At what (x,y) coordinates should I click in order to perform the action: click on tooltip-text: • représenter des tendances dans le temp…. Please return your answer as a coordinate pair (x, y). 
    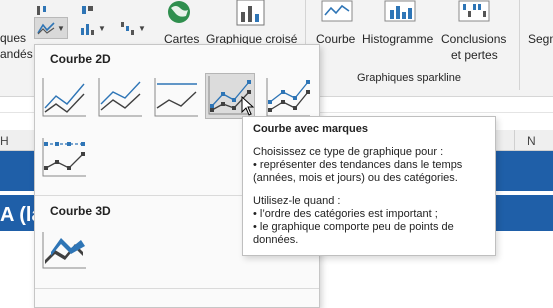
    Looking at the image, I should click on (358, 165).